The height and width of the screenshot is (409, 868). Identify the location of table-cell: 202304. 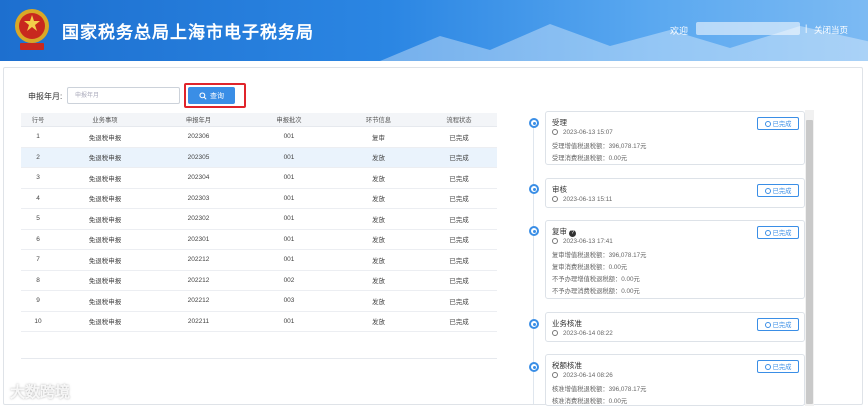
(198, 178).